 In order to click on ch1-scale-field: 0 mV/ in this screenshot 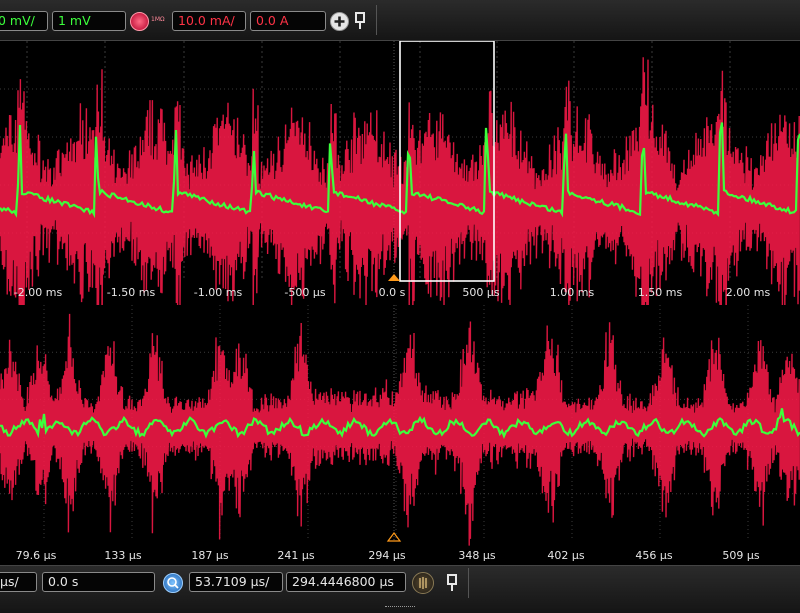, I will do `click(24, 21)`.